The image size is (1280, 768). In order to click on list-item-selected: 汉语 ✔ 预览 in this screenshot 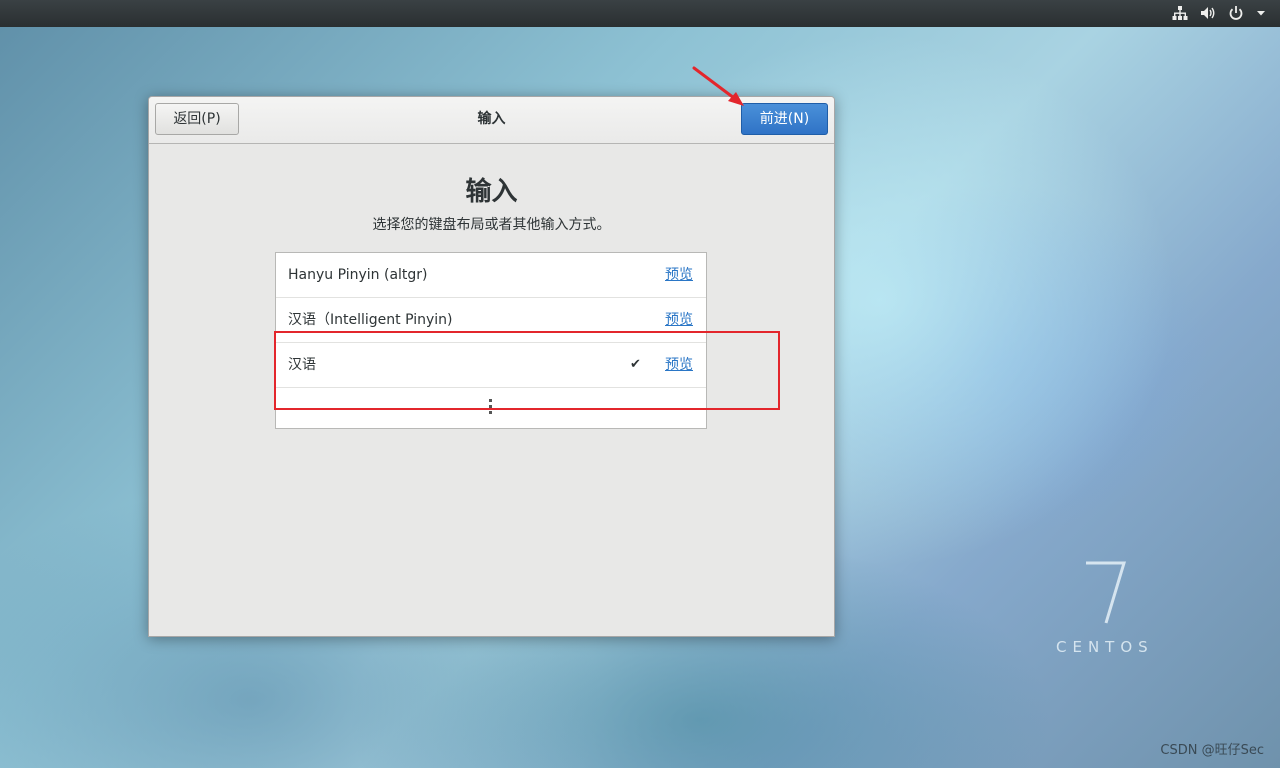, I will do `click(491, 365)`.